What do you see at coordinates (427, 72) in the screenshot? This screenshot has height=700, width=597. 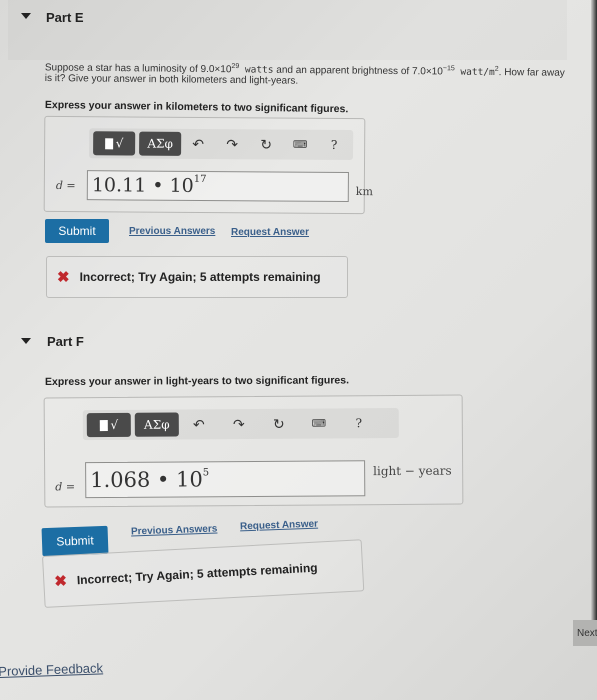 I see `brightness-value: 7.0×10` at bounding box center [427, 72].